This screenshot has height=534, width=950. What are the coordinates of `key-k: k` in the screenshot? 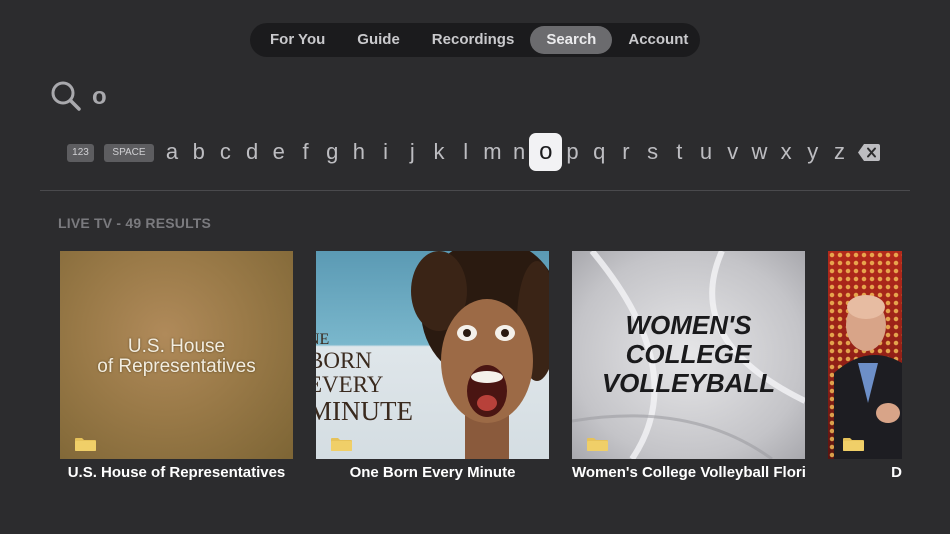 It's located at (439, 152).